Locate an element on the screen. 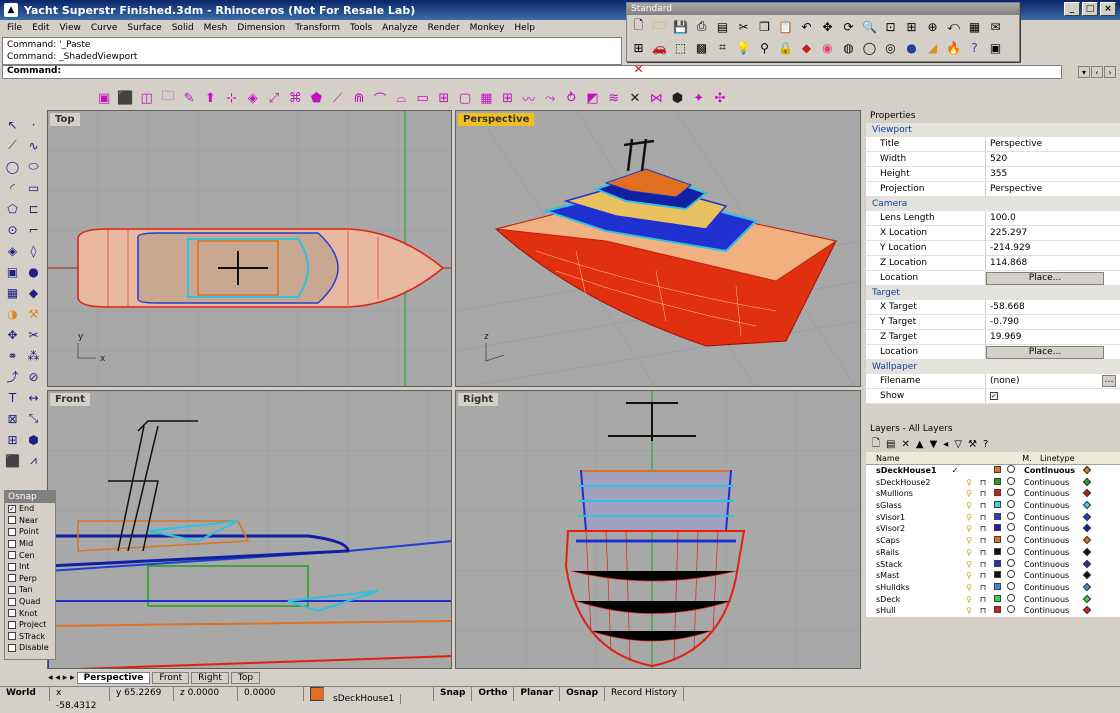 This screenshot has height=713, width=1120. material-icon: ◢ is located at coordinates (932, 47).